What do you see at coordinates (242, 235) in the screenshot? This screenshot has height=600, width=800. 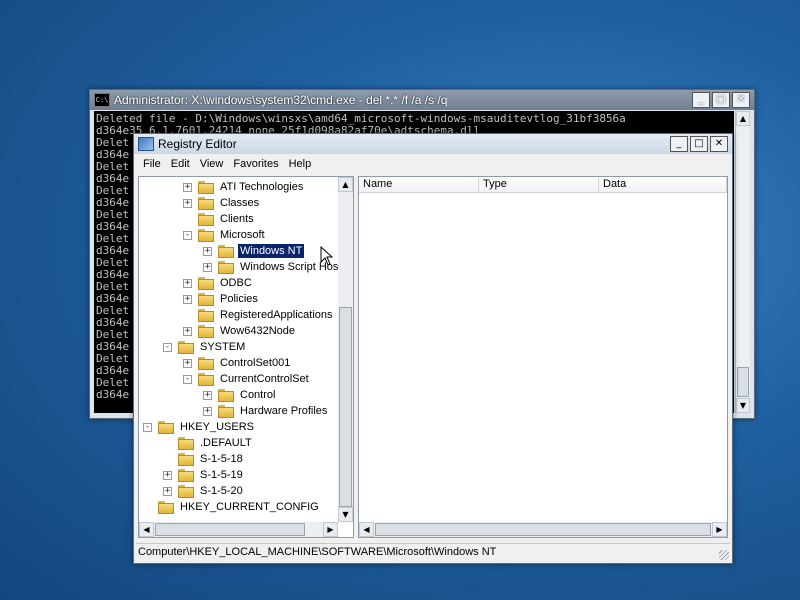 I see `tree-node-label: Microsoft` at bounding box center [242, 235].